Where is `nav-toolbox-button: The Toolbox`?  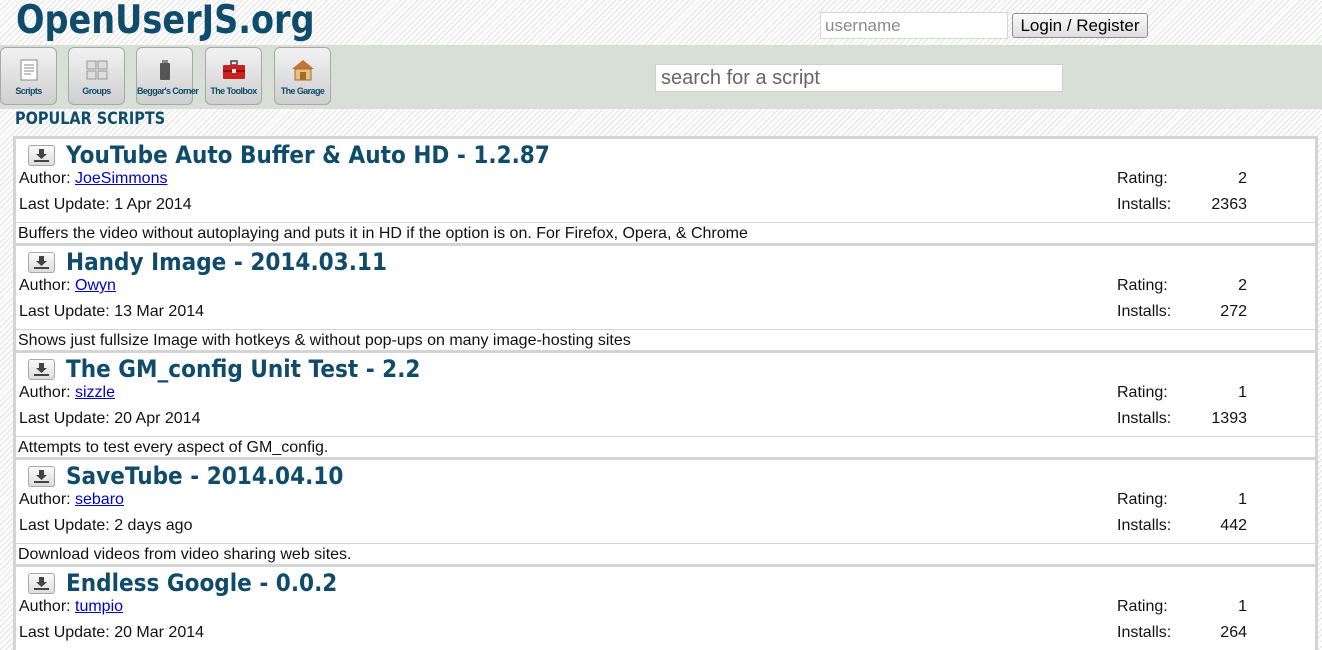
nav-toolbox-button: The Toolbox is located at coordinates (233, 76).